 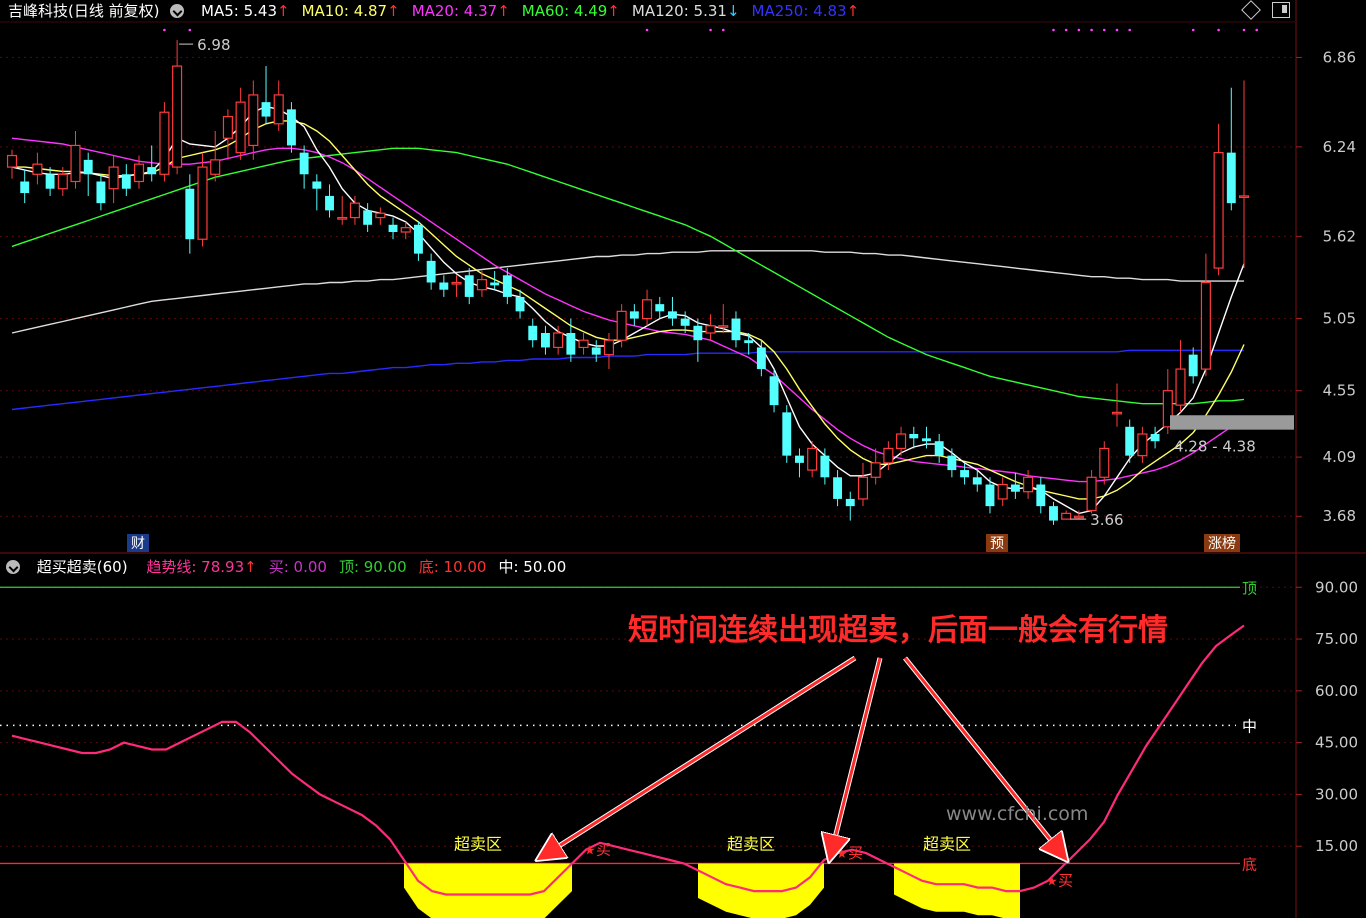 I want to click on bottom-line-label: 底, so click(x=1249, y=864).